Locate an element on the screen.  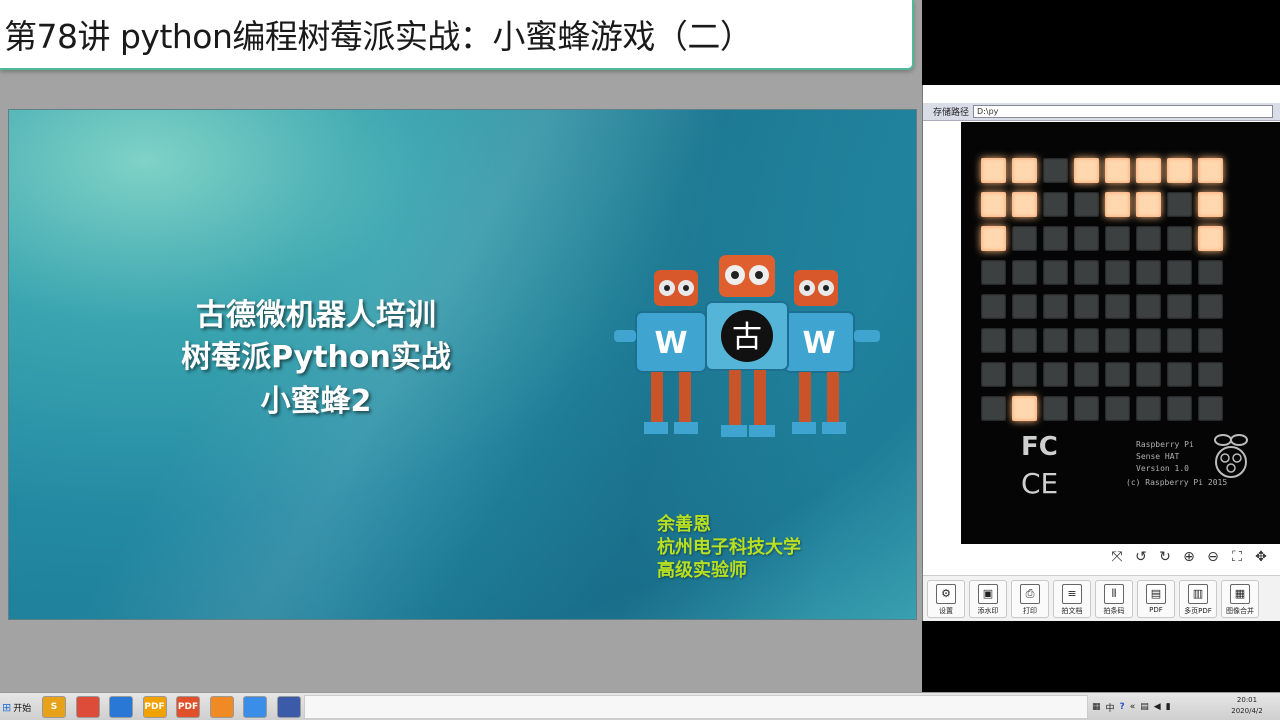
expand-tray-icon: « is located at coordinates (1133, 707).